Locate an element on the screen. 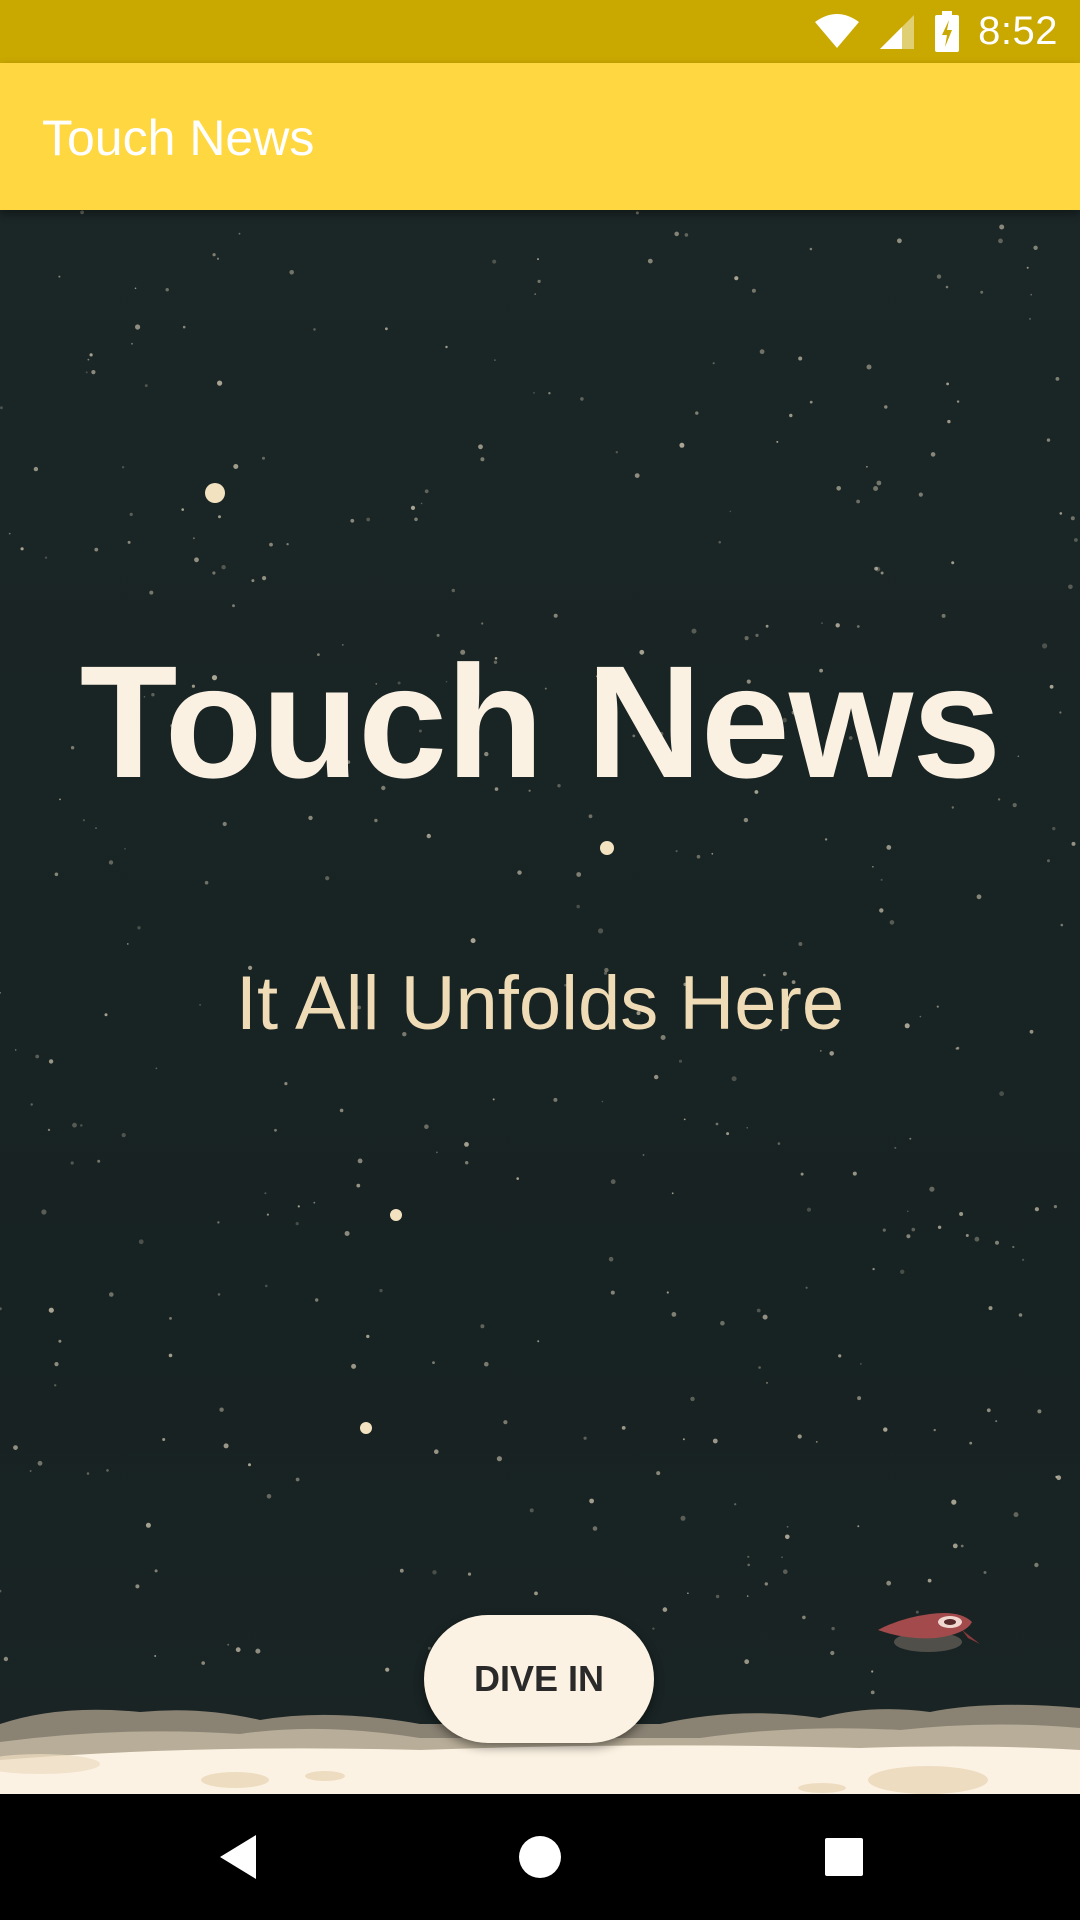 This screenshot has width=1080, height=1920. back-button is located at coordinates (238, 1857).